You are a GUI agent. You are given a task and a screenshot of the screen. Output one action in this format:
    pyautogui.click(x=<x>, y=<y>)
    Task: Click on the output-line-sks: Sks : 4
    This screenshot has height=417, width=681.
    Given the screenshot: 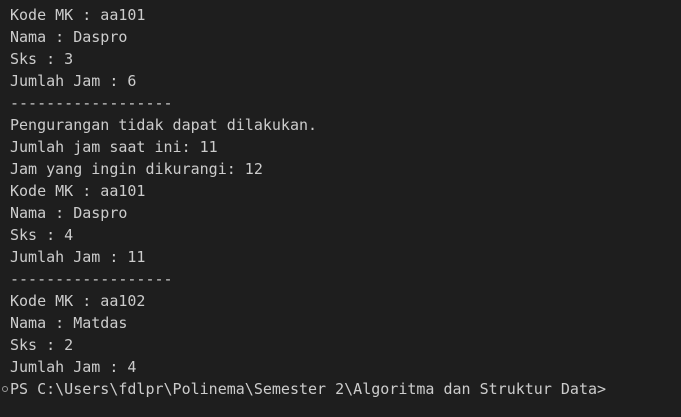 What is the action you would take?
    pyautogui.click(x=42, y=235)
    